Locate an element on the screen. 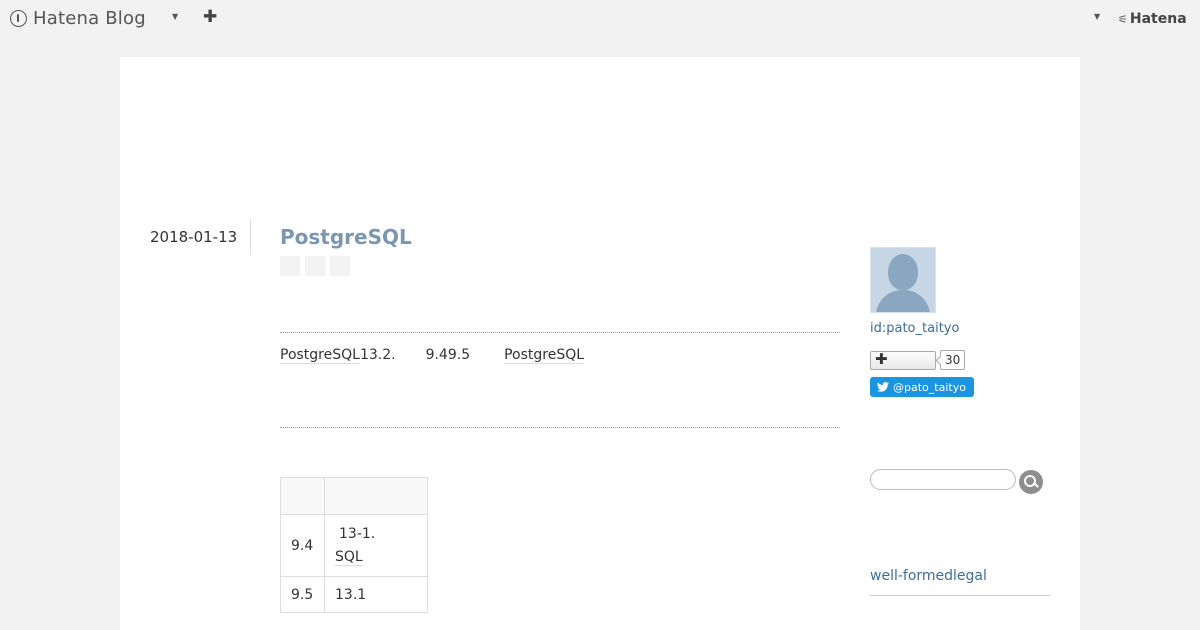  sidebar-divider is located at coordinates (960, 595).